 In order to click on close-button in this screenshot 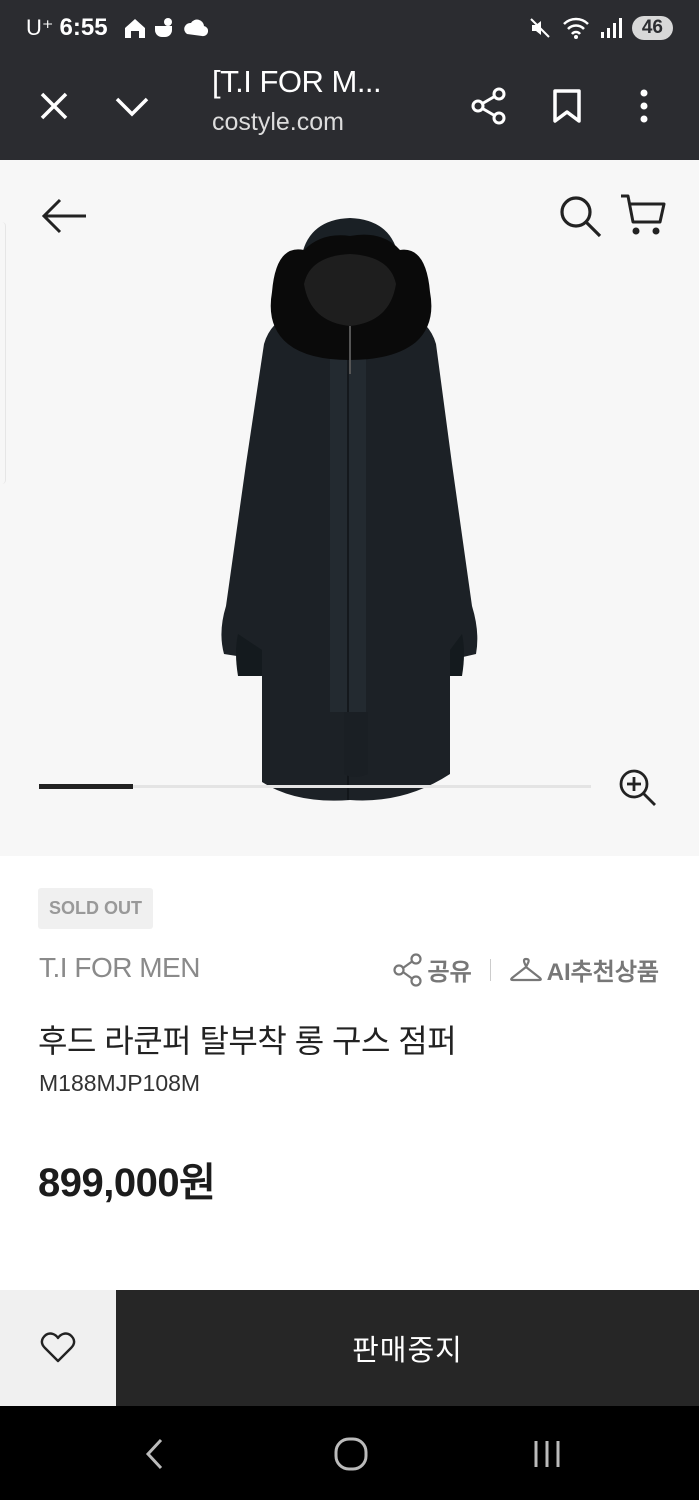, I will do `click(54, 106)`.